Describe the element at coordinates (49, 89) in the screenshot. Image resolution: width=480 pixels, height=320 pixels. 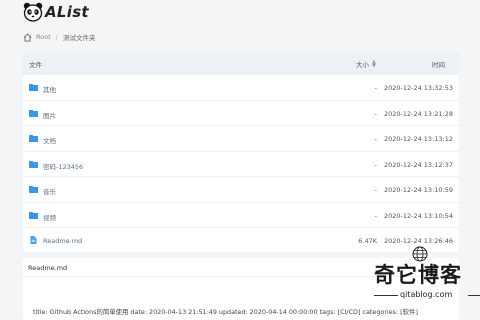
I see `file-name: 其他` at that location.